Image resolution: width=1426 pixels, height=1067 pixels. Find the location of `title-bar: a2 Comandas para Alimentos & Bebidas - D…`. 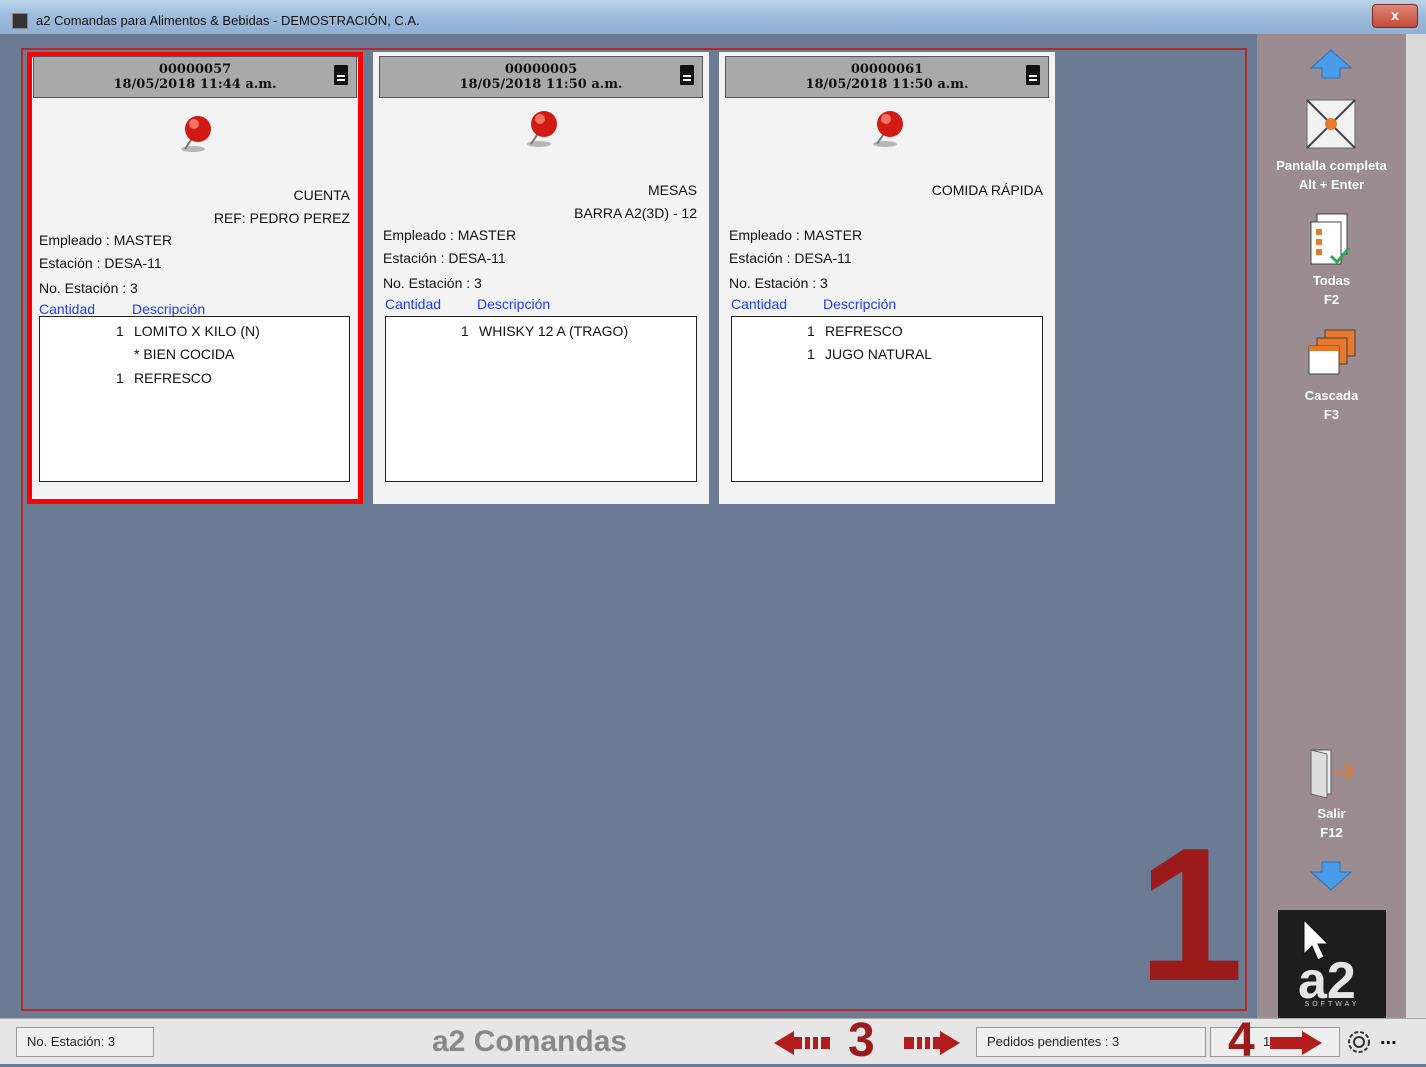

title-bar: a2 Comandas para Alimentos & Bebidas - D… is located at coordinates (713, 17).